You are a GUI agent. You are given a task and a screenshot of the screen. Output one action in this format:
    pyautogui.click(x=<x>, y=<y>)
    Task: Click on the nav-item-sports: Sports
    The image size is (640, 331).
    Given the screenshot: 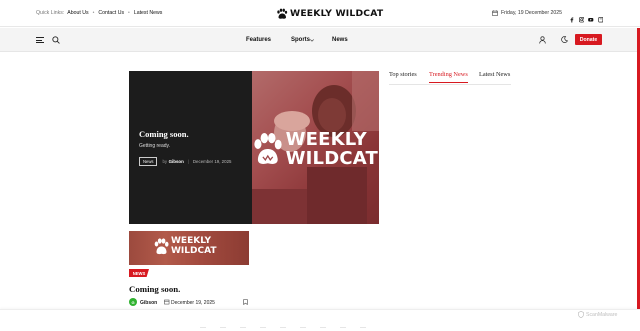 What is the action you would take?
    pyautogui.click(x=300, y=40)
    